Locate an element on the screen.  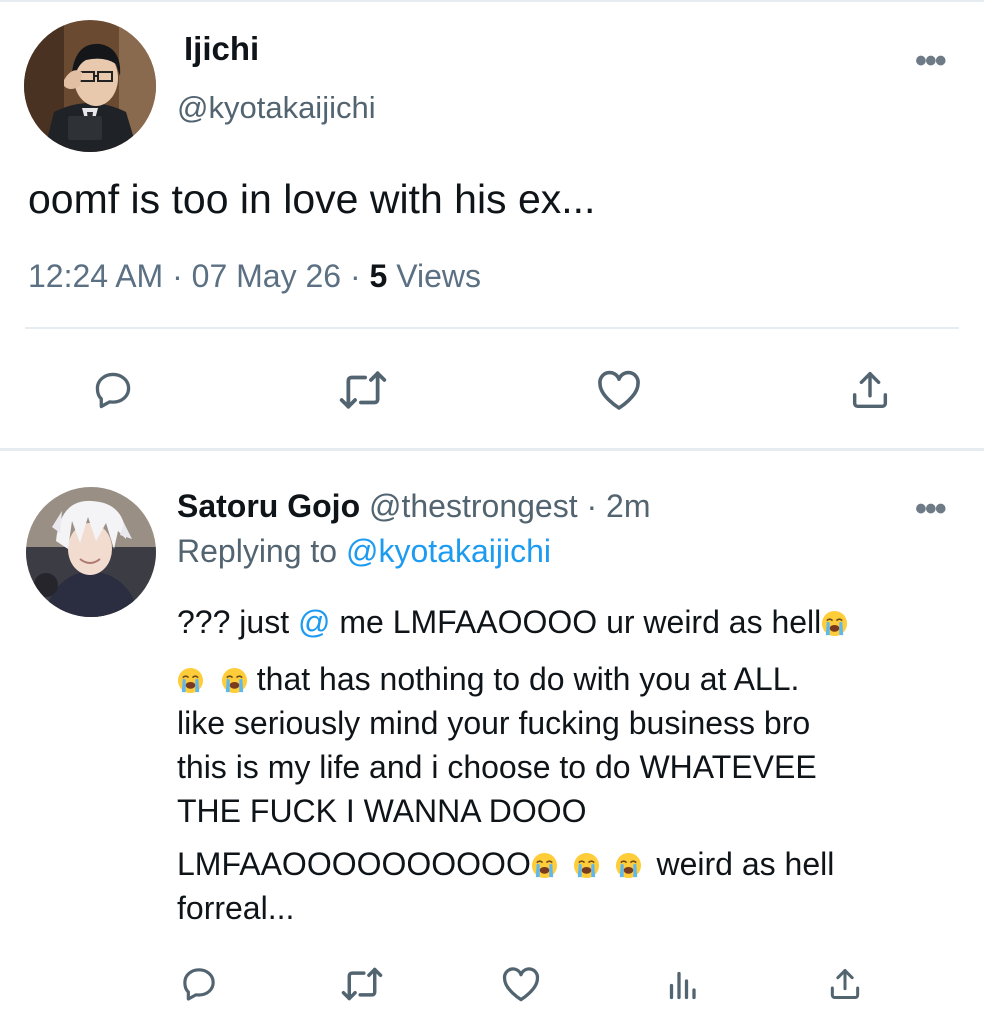
reply-author-handle: @thestrongest is located at coordinates (473, 506).